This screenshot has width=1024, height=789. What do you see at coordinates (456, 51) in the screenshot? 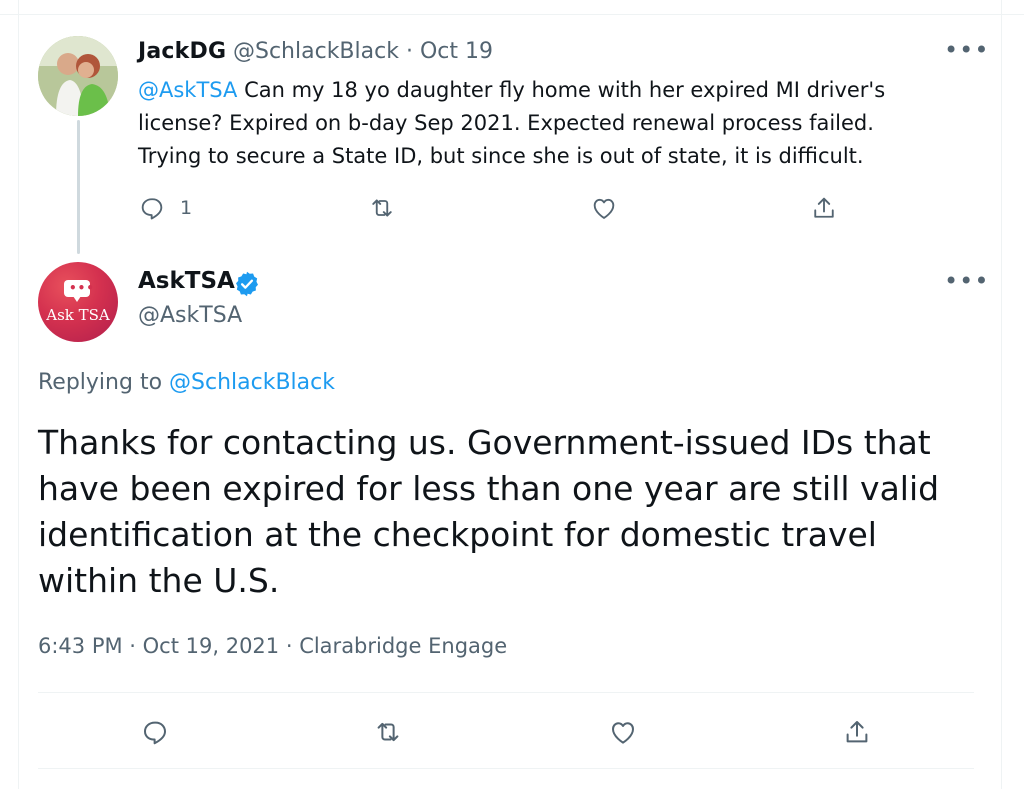
I see `parent-date: Oct 19` at bounding box center [456, 51].